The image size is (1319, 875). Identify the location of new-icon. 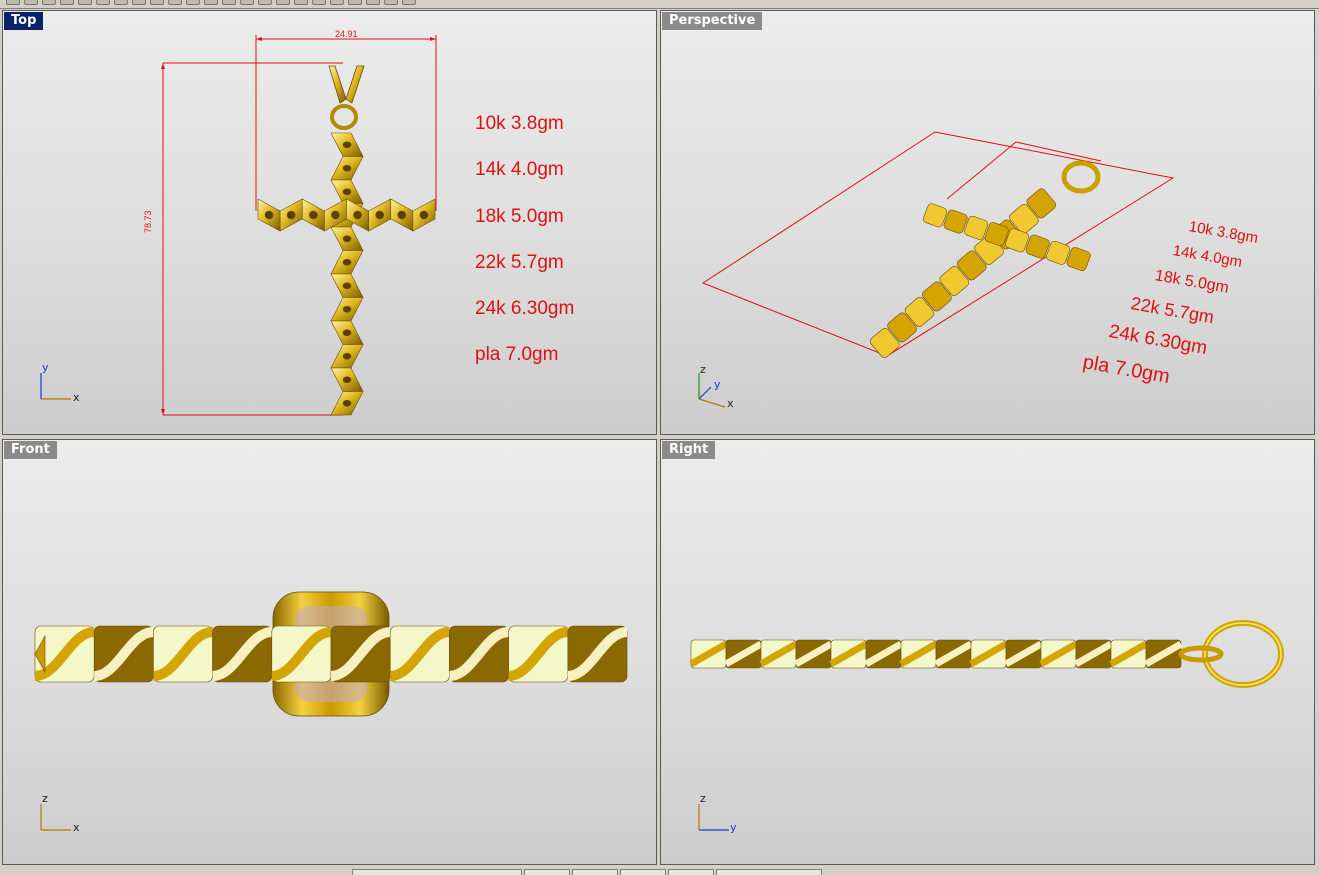
(13, 2).